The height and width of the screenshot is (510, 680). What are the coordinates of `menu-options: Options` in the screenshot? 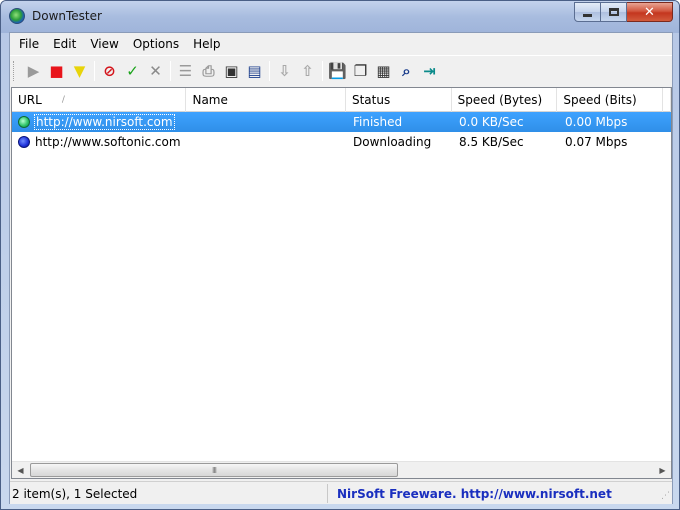 It's located at (156, 44).